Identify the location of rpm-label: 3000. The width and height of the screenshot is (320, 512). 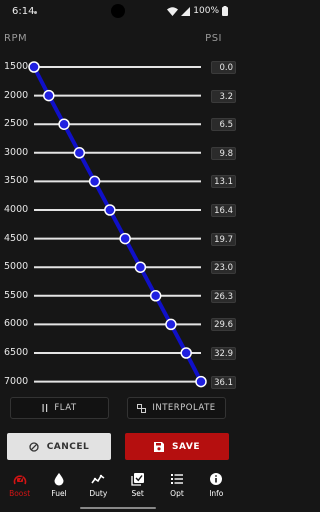
(16, 152).